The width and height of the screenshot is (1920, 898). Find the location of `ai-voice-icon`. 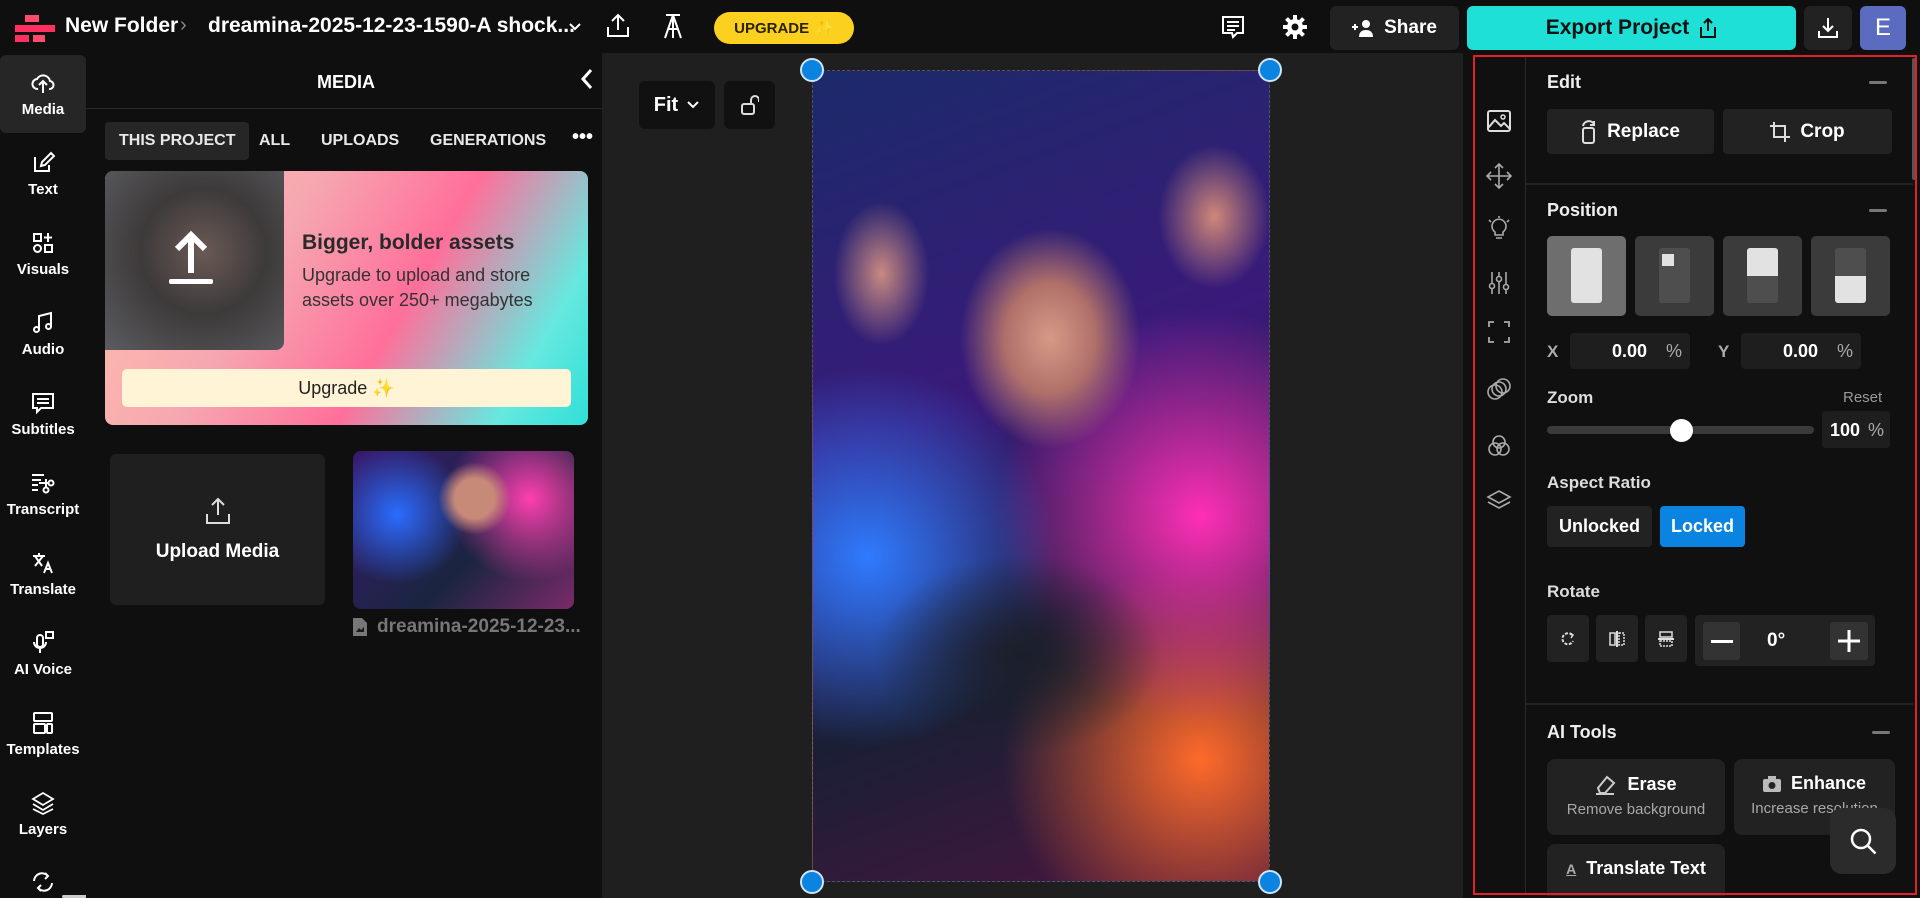

ai-voice-icon is located at coordinates (43, 641).